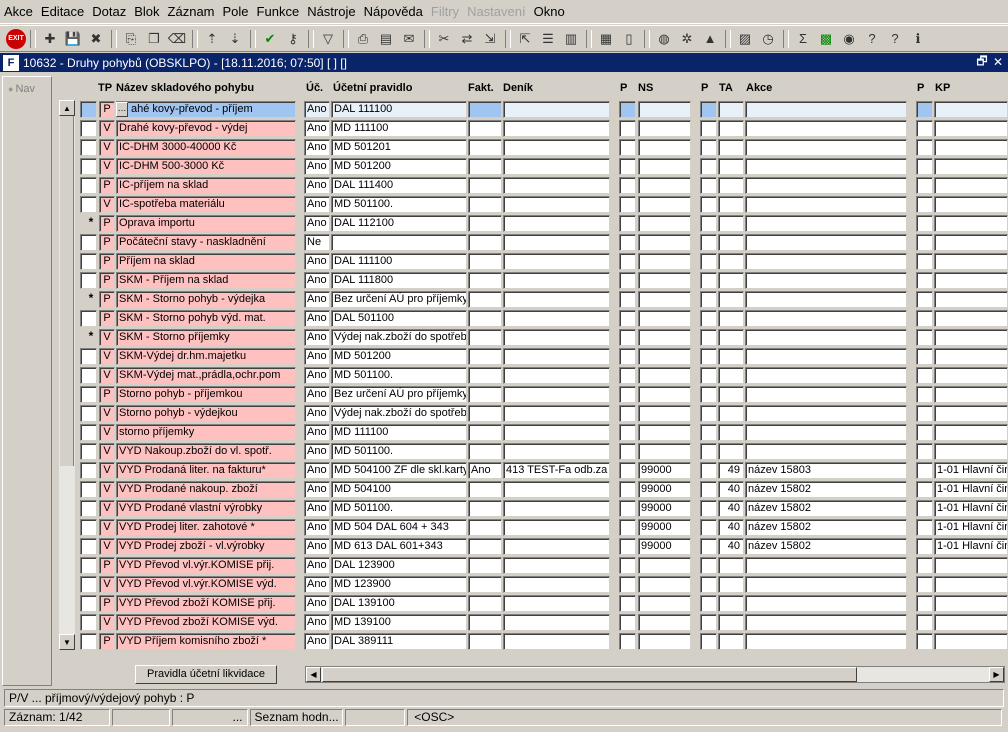 The height and width of the screenshot is (732, 1008). What do you see at coordinates (504, 185) in the screenshot?
I see `table-row: P IC-příjem na sklad Ano DAL 111400` at bounding box center [504, 185].